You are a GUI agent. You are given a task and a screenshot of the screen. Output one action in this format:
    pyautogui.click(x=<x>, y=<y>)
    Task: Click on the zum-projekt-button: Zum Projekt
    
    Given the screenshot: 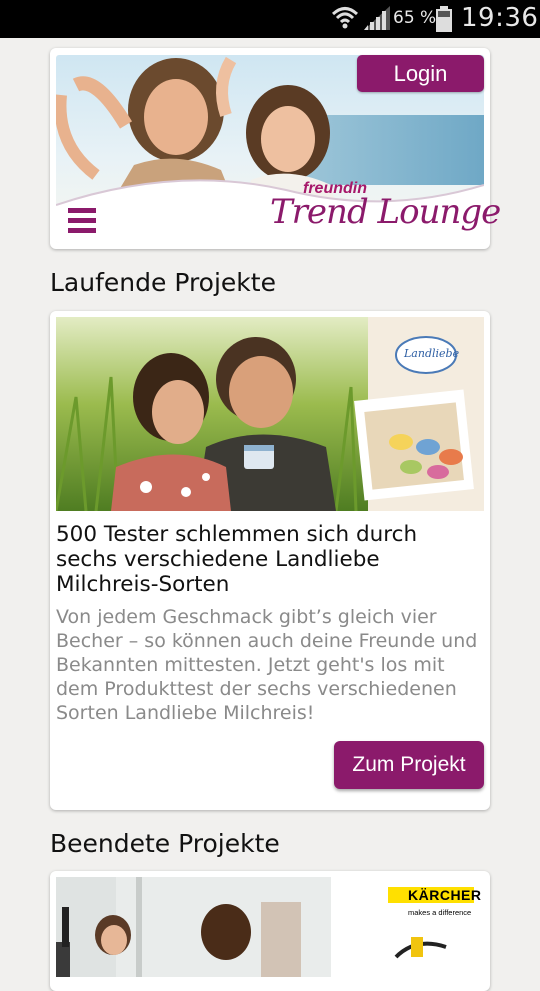 What is the action you would take?
    pyautogui.click(x=409, y=765)
    